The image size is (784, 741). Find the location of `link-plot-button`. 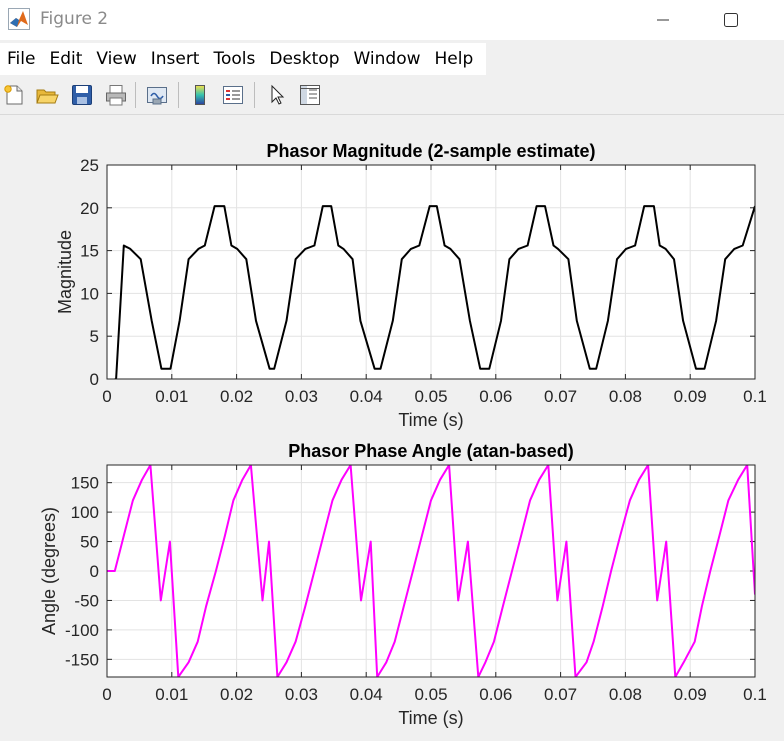

link-plot-button is located at coordinates (157, 95).